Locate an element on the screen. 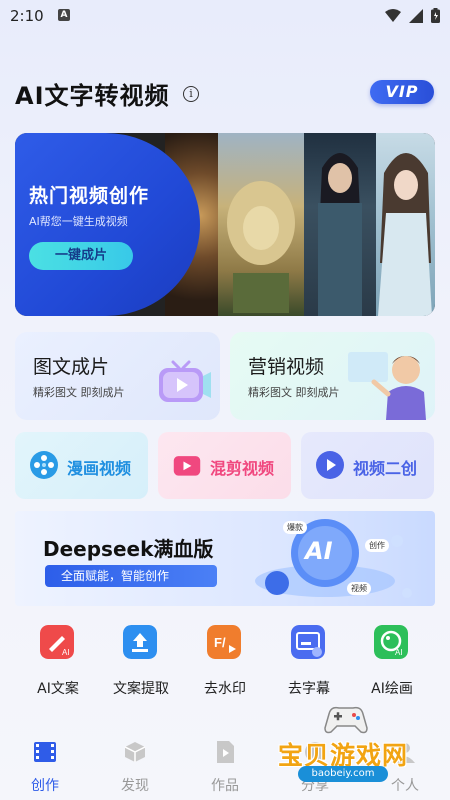 Image resolution: width=450 pixels, height=800 pixels. tool-label: AI文案 is located at coordinates (58, 689).